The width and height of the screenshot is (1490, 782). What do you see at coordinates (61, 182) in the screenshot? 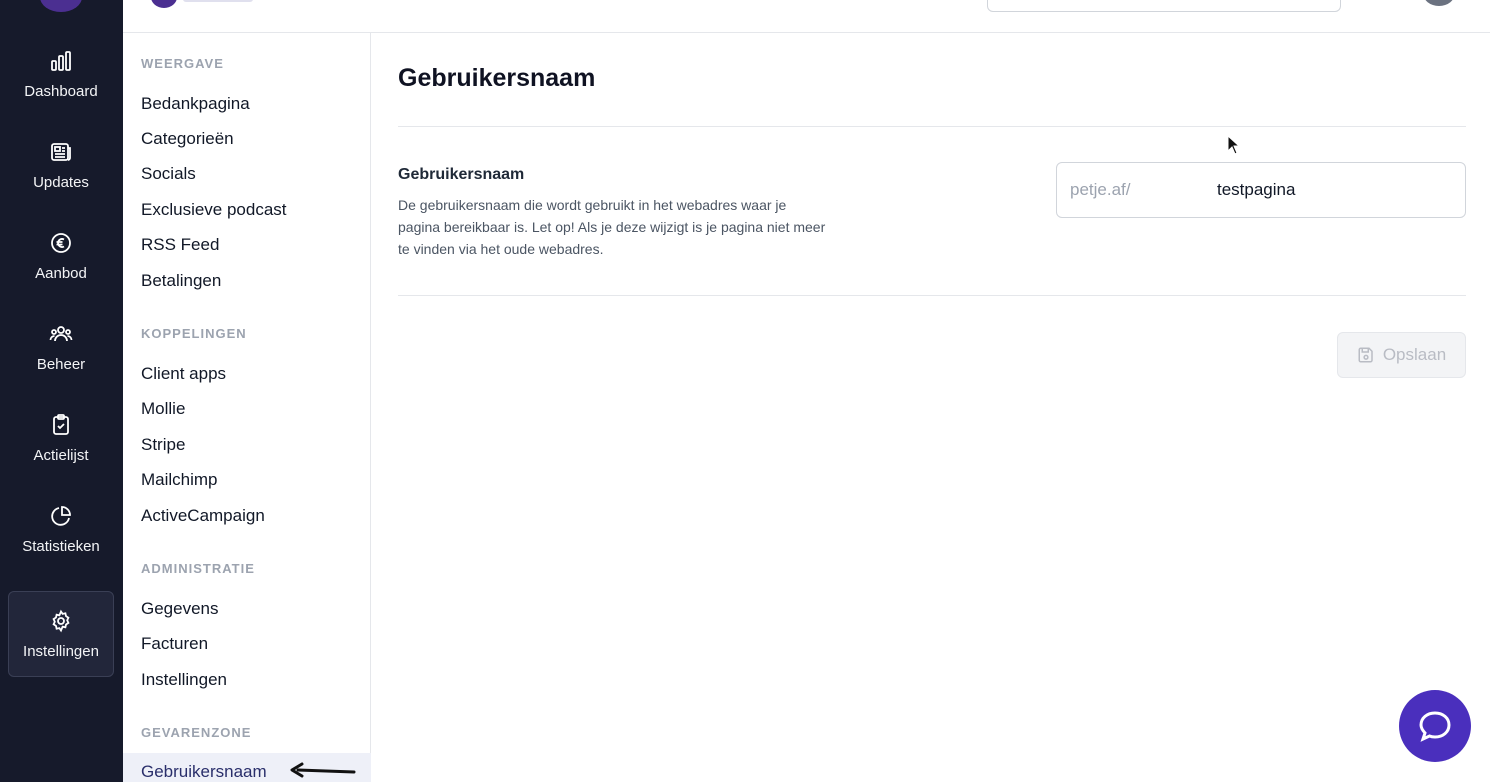
I see `rail-label: Updates` at bounding box center [61, 182].